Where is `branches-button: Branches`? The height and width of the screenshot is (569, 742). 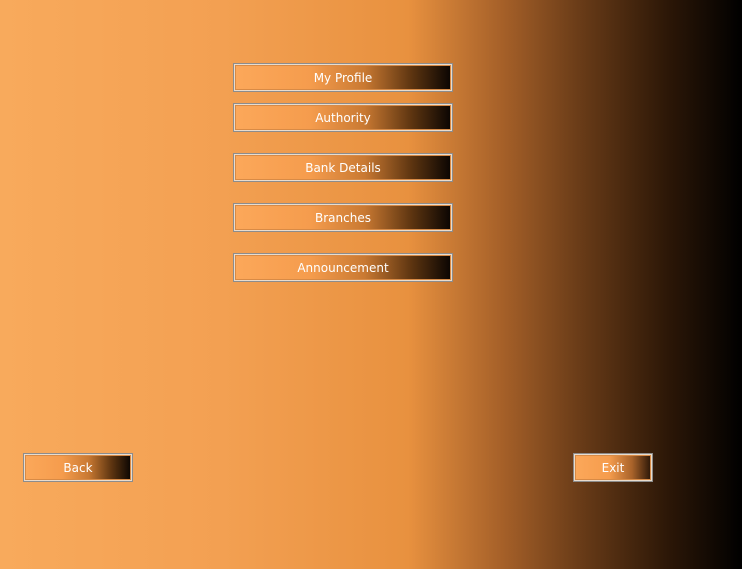
branches-button: Branches is located at coordinates (343, 217).